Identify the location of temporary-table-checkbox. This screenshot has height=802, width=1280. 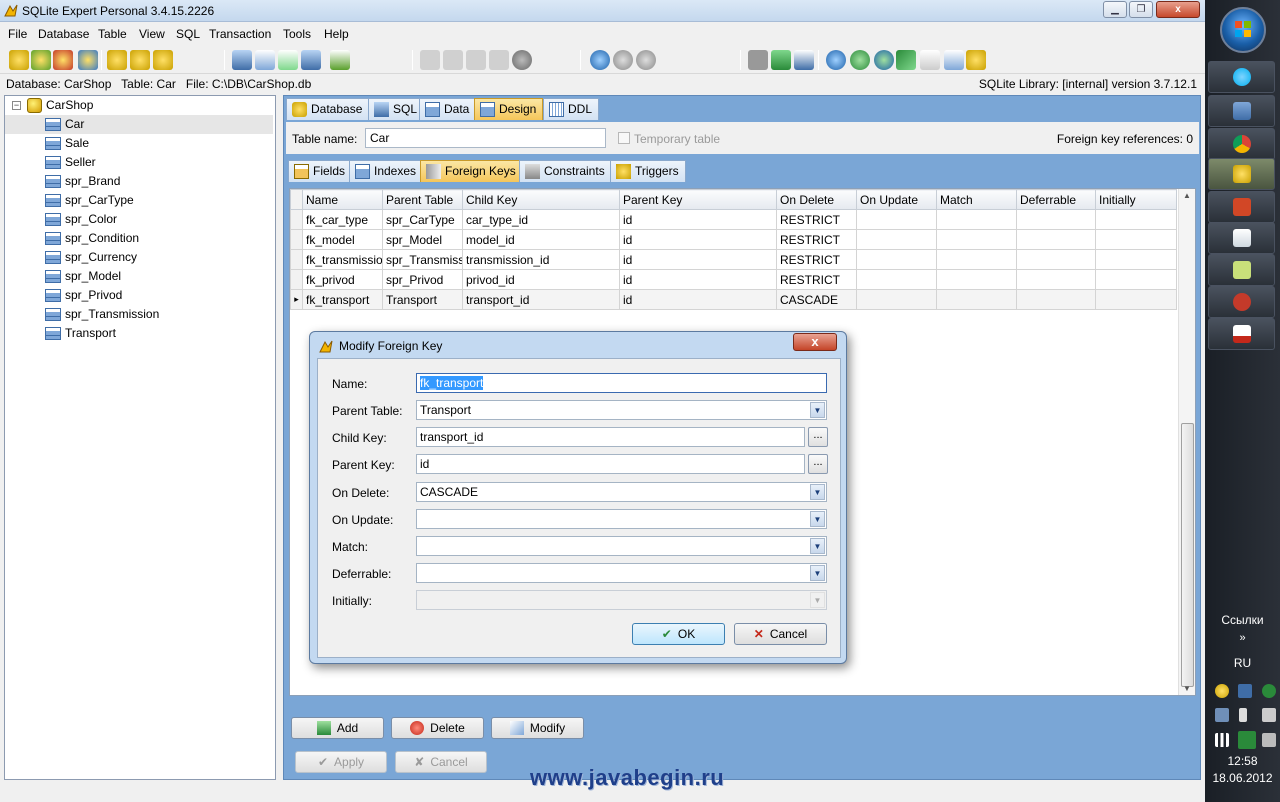
(624, 138).